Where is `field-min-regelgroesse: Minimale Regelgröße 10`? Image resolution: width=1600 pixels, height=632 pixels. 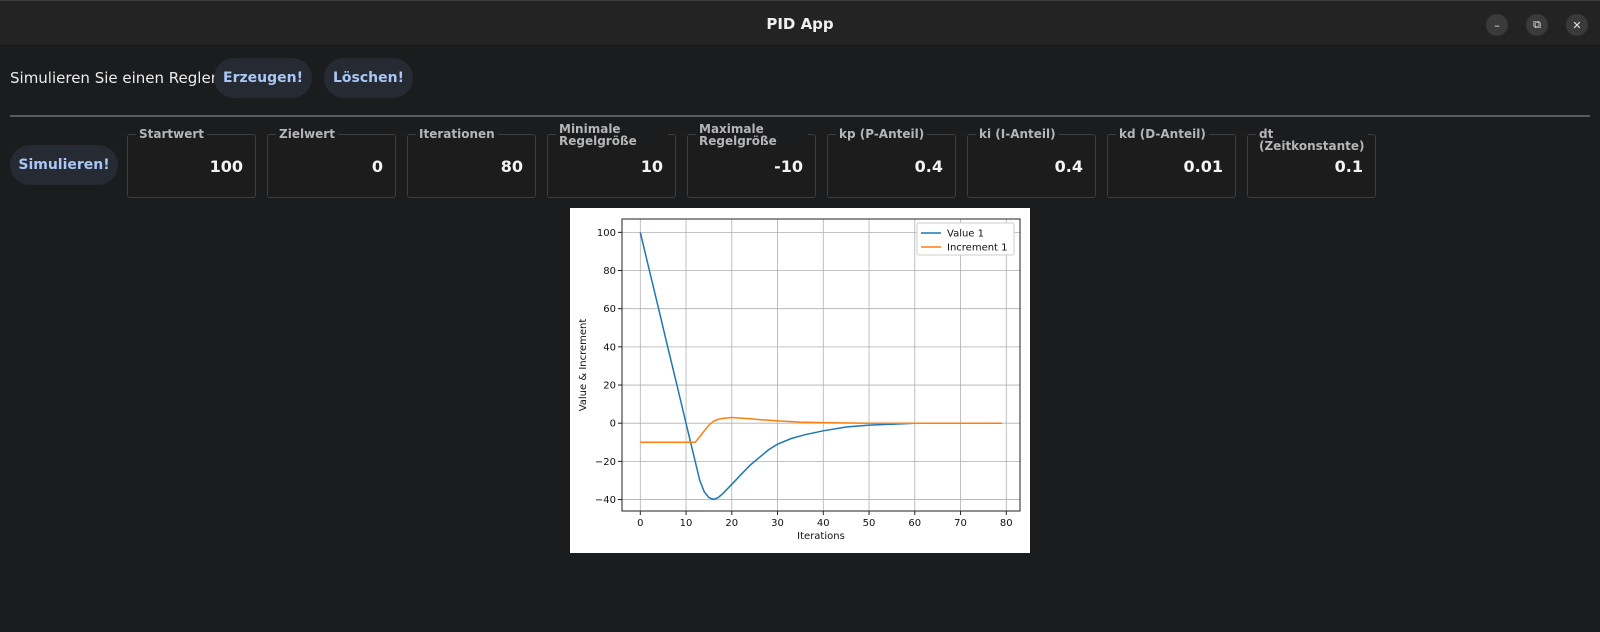
field-min-regelgroesse: Minimale Regelgröße 10 is located at coordinates (611, 160).